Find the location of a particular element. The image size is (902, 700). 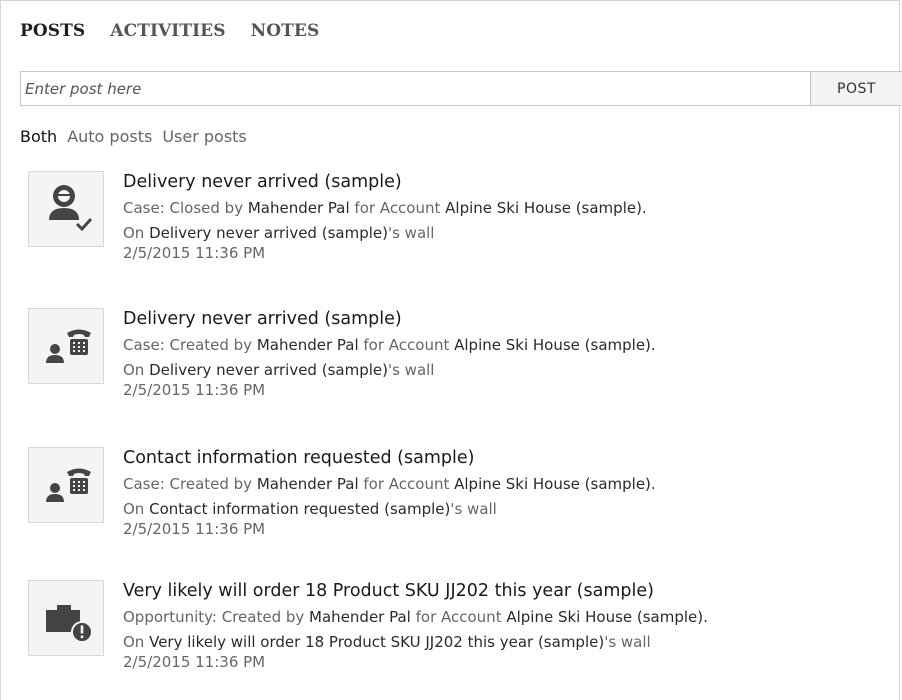

post-filter-bar: Both Auto posts User posts is located at coordinates (138, 136).